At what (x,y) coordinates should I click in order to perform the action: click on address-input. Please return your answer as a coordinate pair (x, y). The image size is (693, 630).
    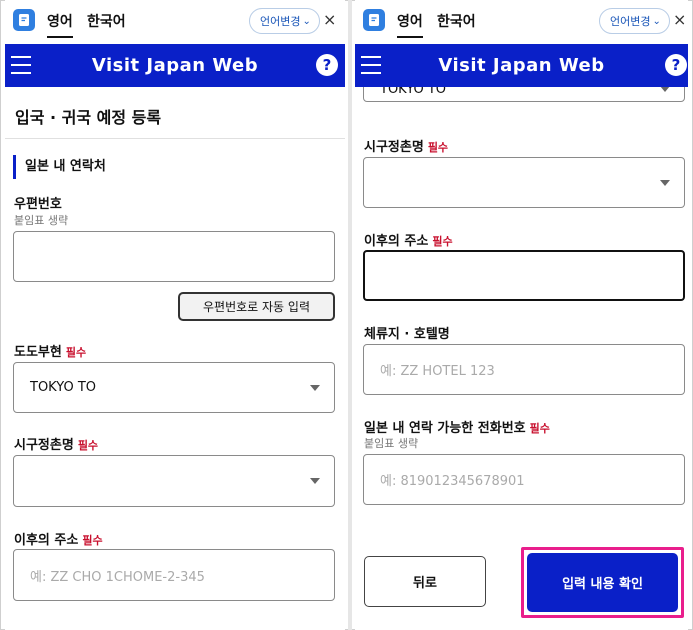
    Looking at the image, I should click on (524, 275).